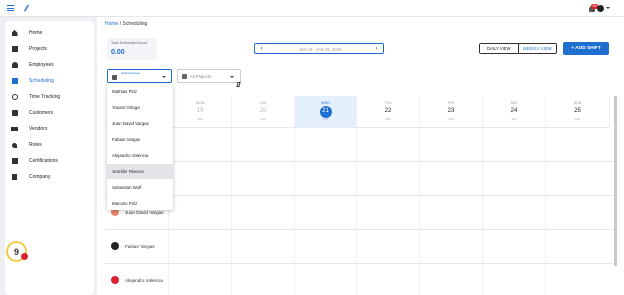 This screenshot has width=624, height=295. I want to click on sidebar-item-time-tracking: Time Tracking, so click(49, 97).